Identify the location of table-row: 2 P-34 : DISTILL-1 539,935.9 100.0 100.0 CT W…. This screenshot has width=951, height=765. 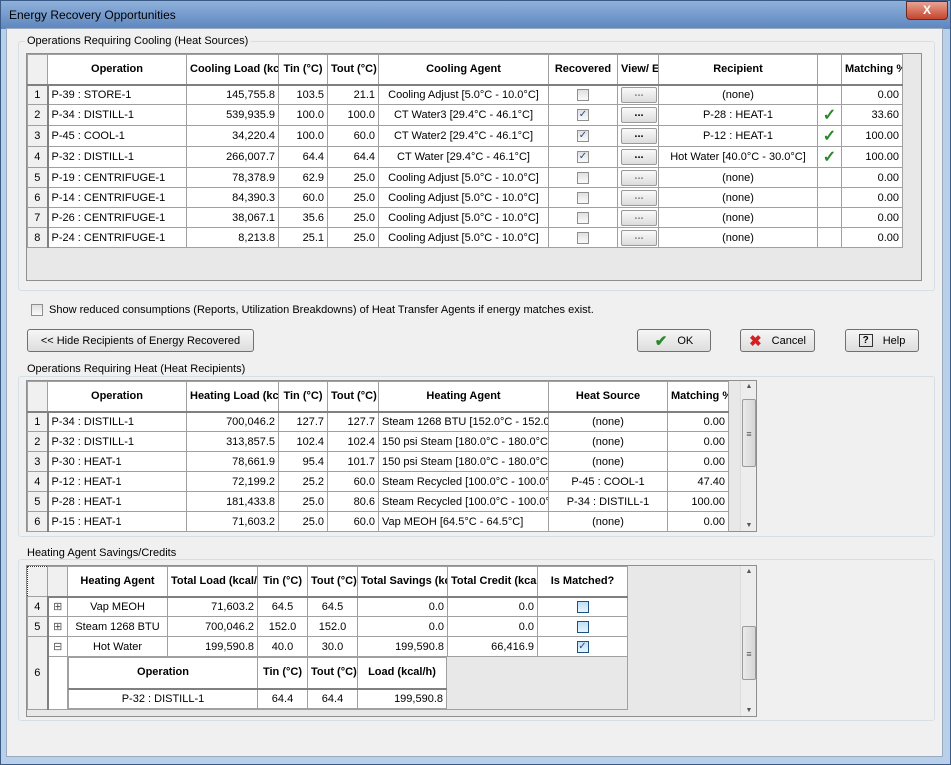
(465, 115).